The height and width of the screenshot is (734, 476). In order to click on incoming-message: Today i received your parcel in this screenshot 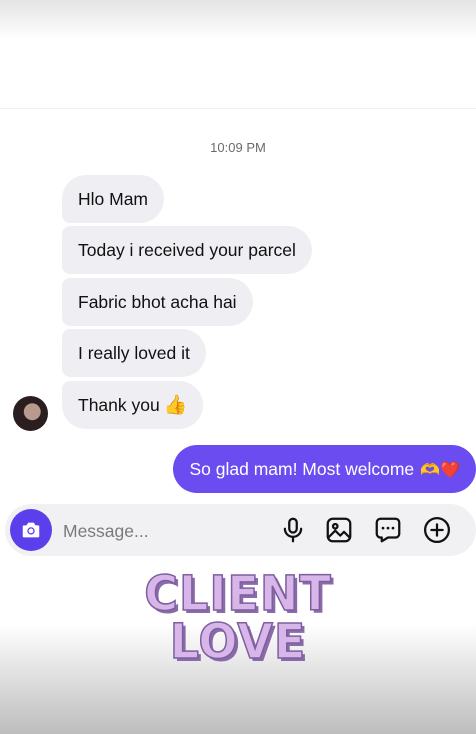, I will do `click(187, 250)`.